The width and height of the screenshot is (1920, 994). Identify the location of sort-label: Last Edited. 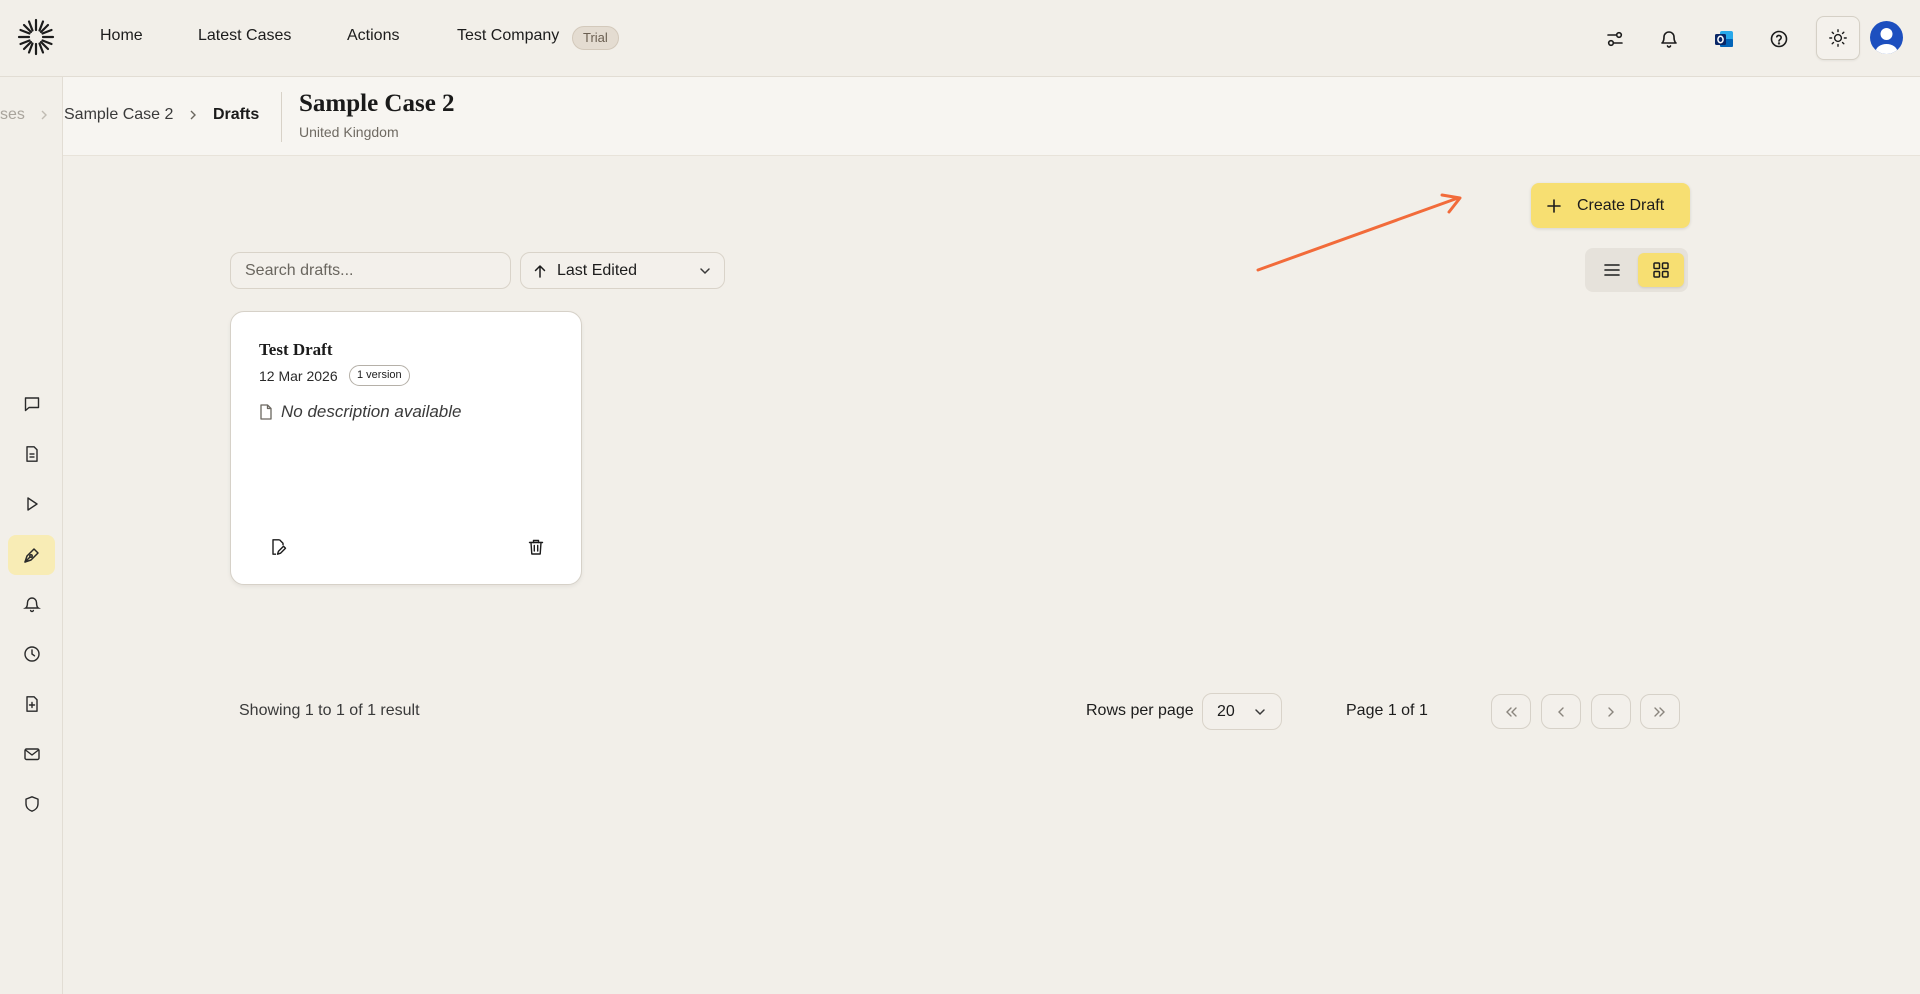
(597, 270).